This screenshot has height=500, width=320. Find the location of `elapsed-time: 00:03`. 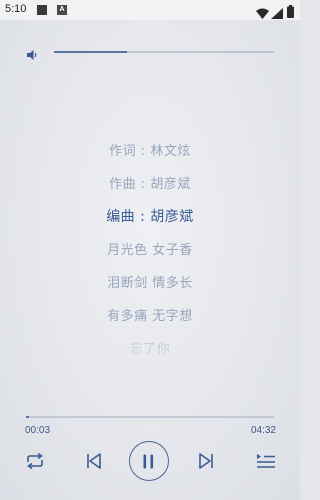

elapsed-time: 00:03 is located at coordinates (38, 430).